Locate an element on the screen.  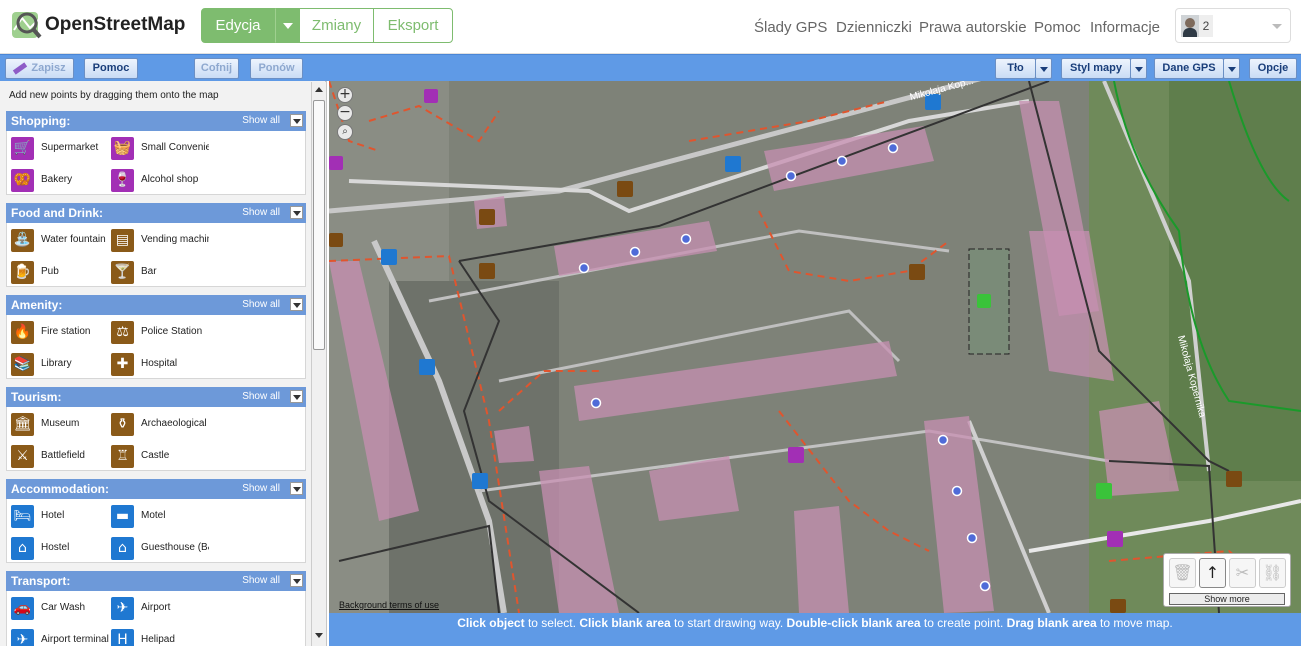
preset-item: ⌂ Guesthouse (B&B) is located at coordinates (159, 549).